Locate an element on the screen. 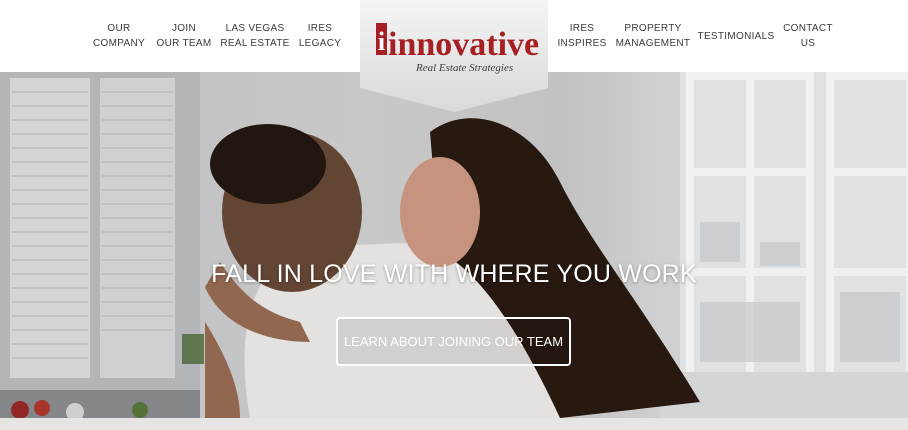 The width and height of the screenshot is (908, 430). nav-pm-line2: MANAGEMENT is located at coordinates (653, 43).